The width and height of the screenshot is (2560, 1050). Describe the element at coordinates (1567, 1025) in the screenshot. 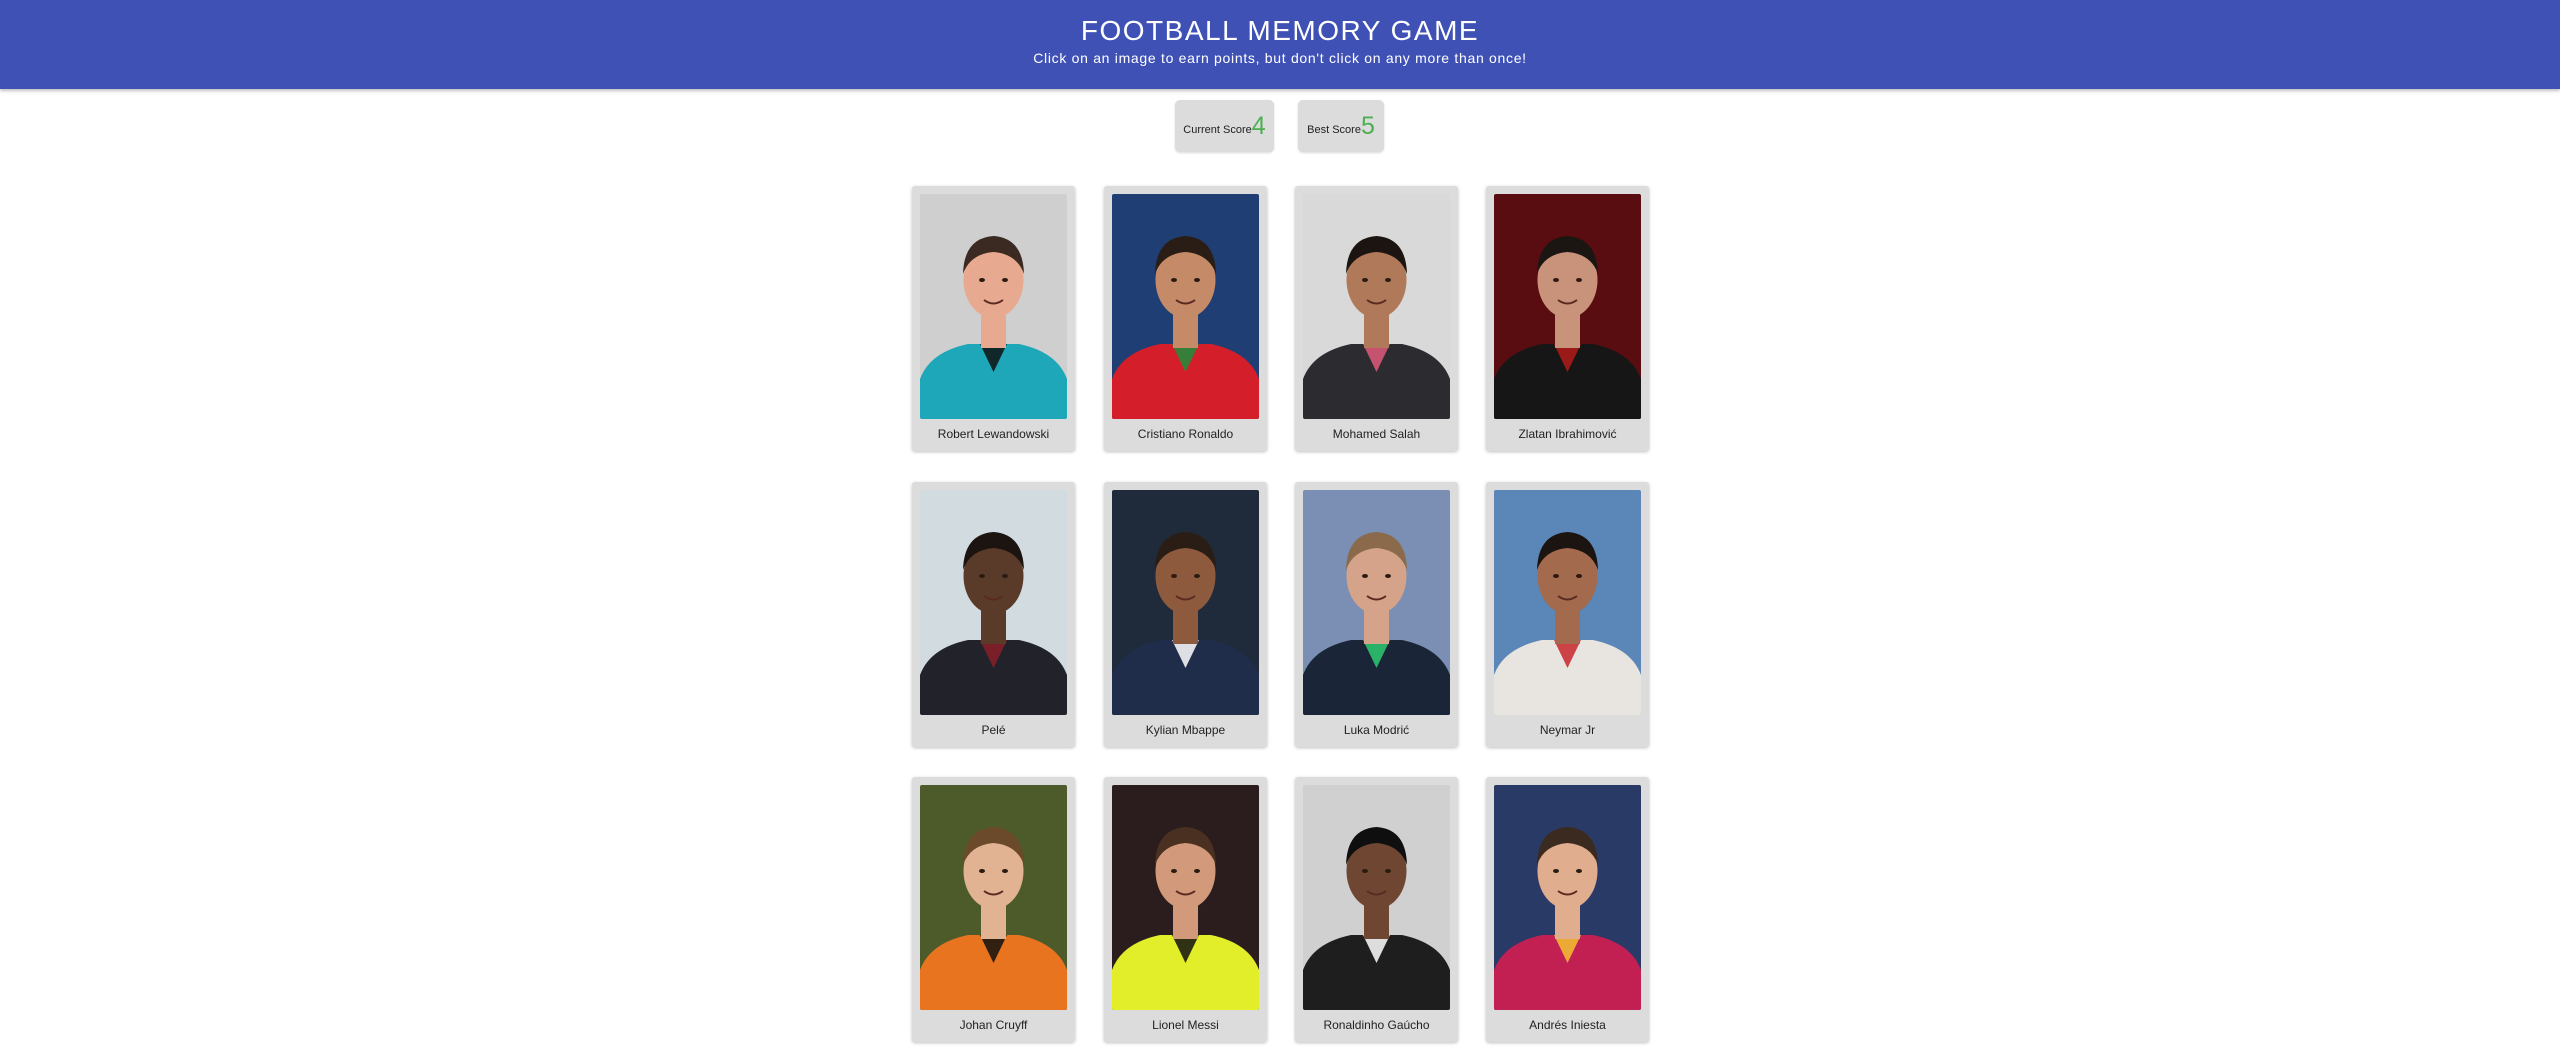

I see `player-name: Andrés Iniesta` at that location.